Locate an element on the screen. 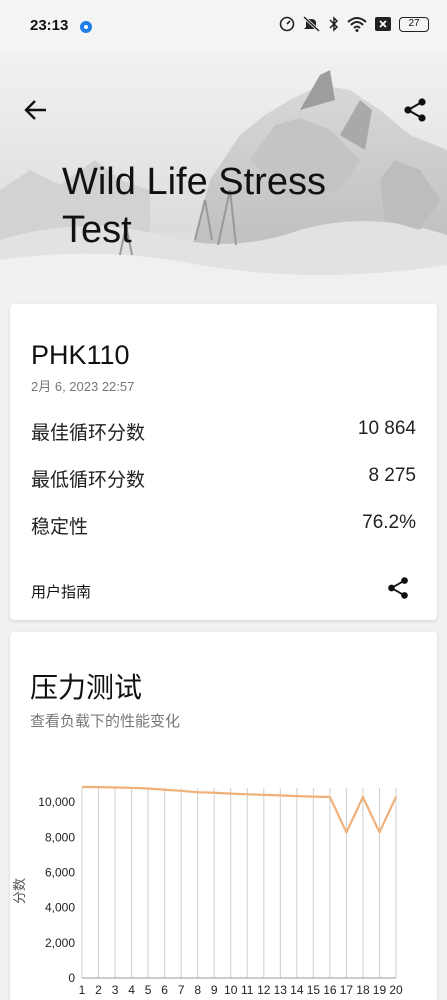  lowest-loop-value: 8 275 is located at coordinates (392, 475).